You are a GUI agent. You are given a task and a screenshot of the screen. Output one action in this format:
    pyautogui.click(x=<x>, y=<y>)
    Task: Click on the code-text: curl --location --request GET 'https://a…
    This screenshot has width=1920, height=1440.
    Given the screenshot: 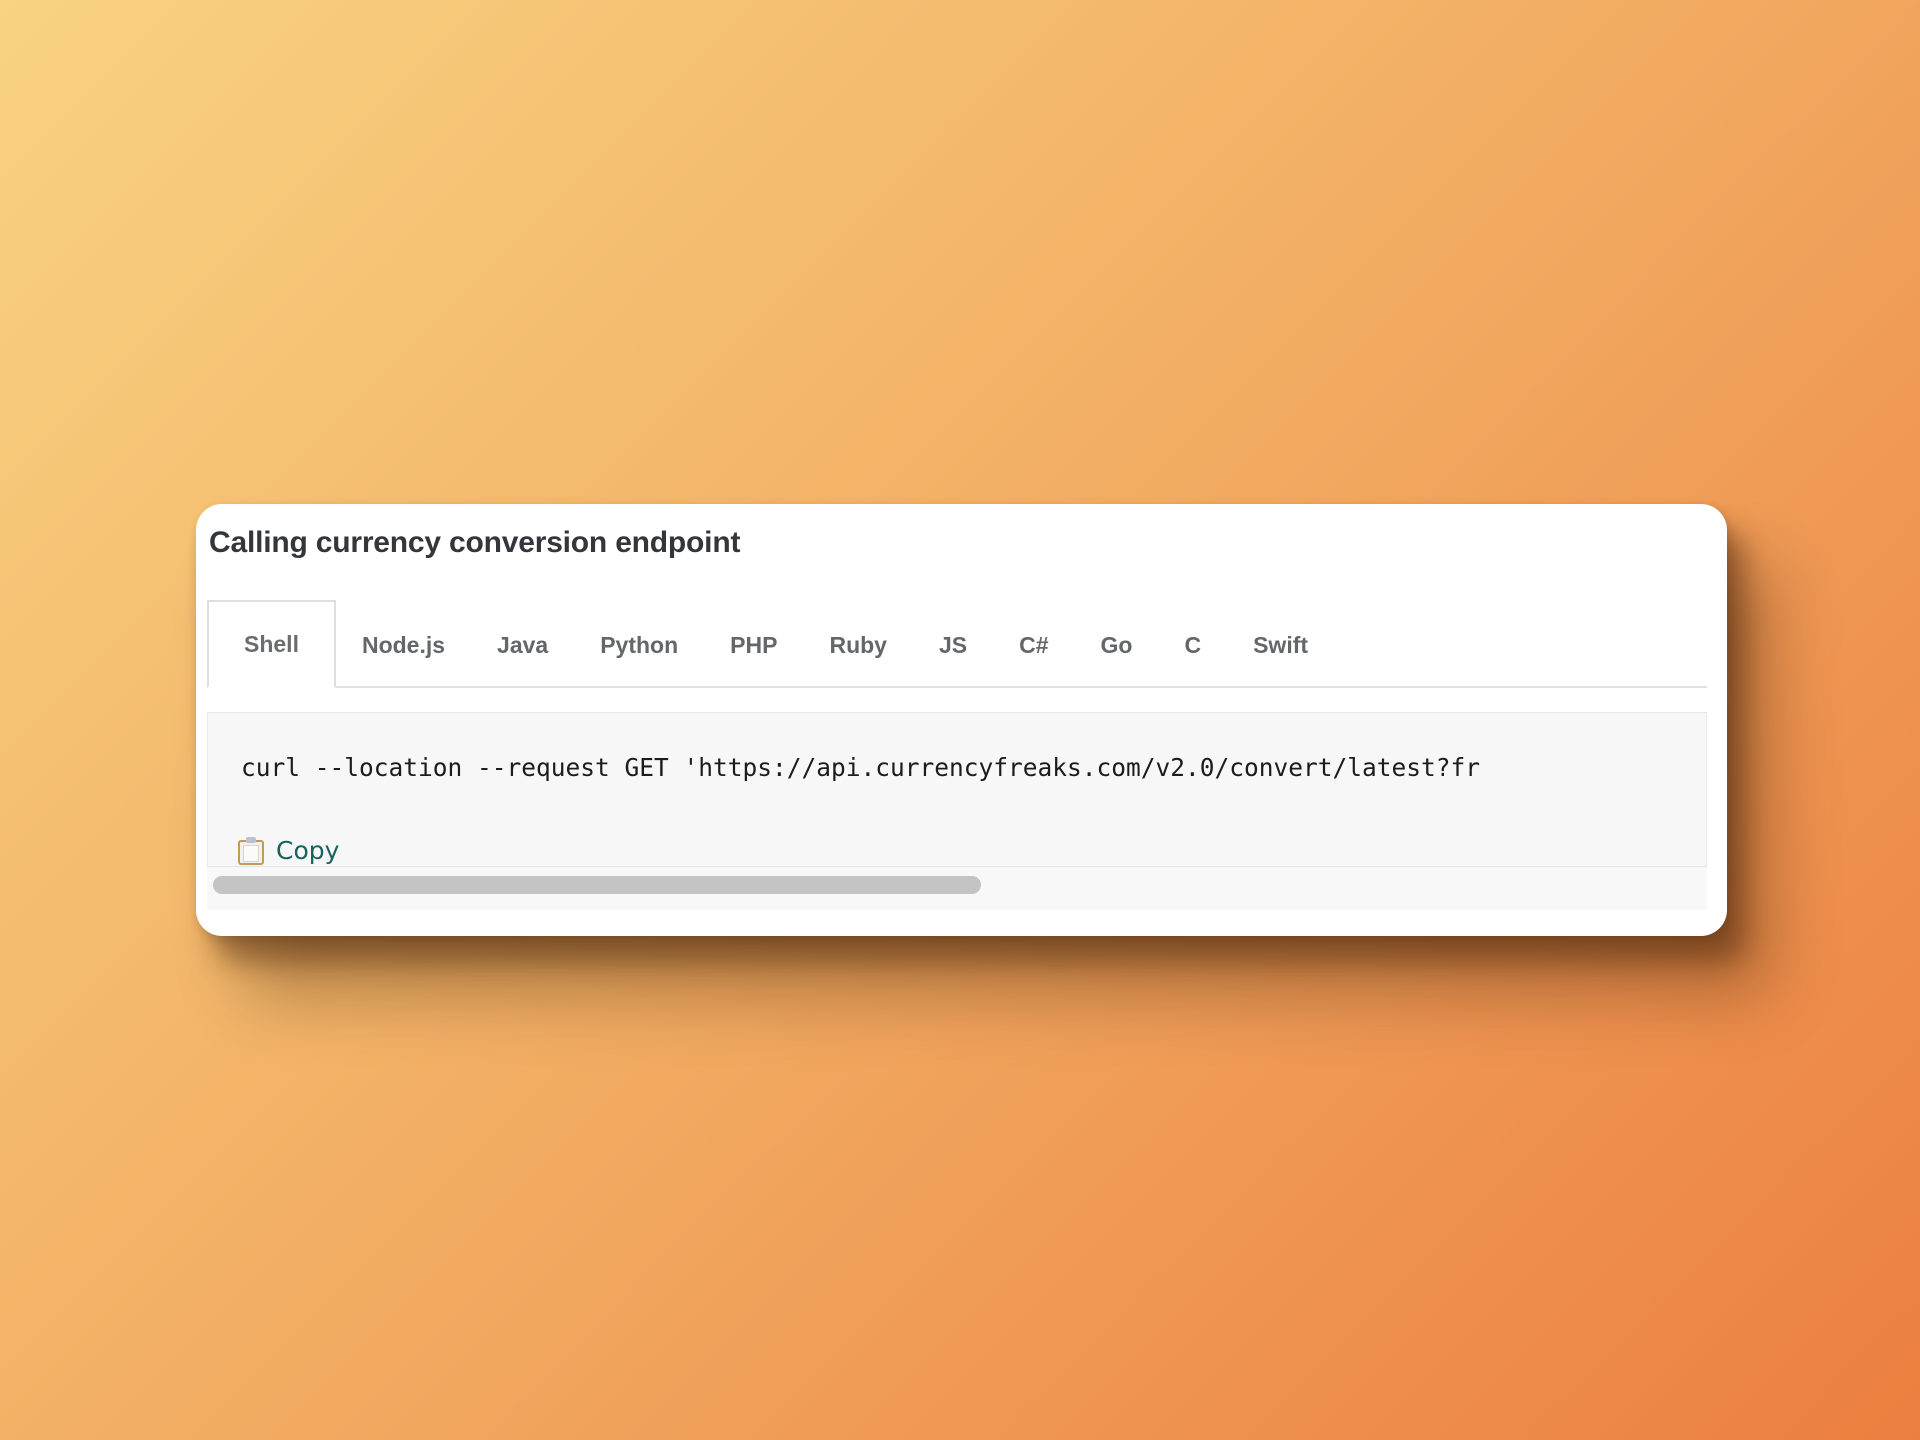 What is the action you would take?
    pyautogui.click(x=861, y=767)
    